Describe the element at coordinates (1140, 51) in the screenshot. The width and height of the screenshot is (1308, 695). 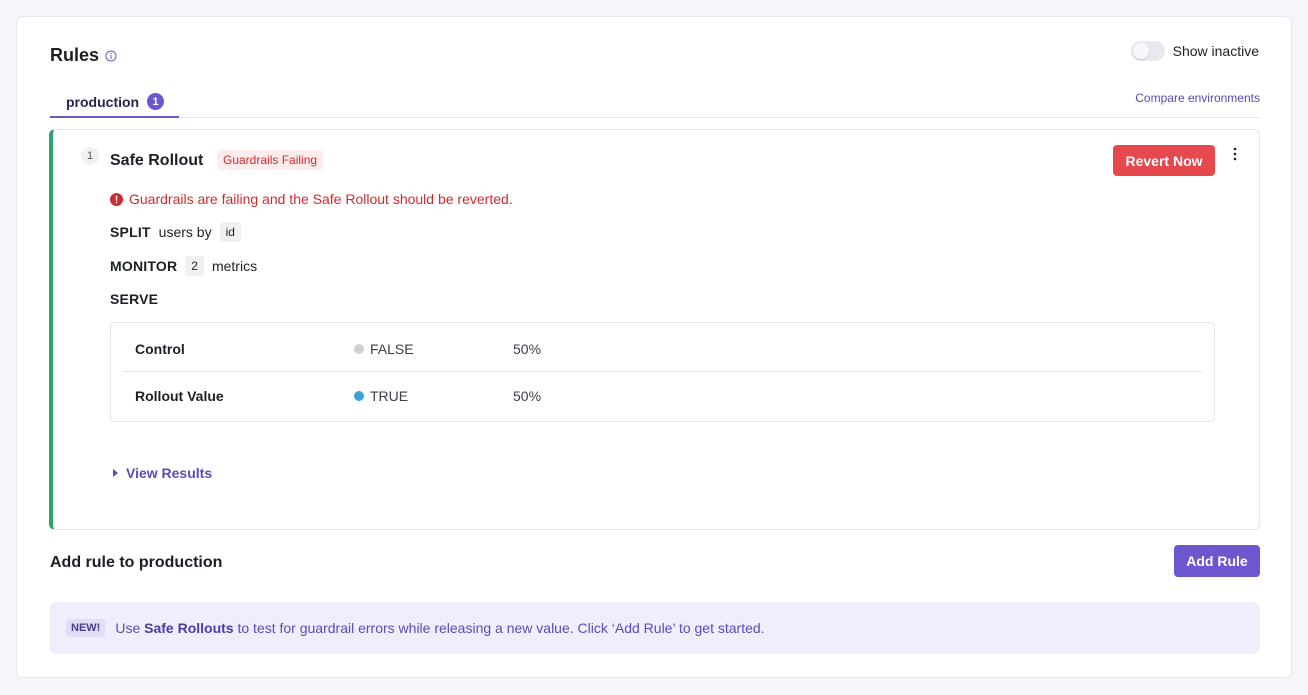
I see `toggle-knob` at that location.